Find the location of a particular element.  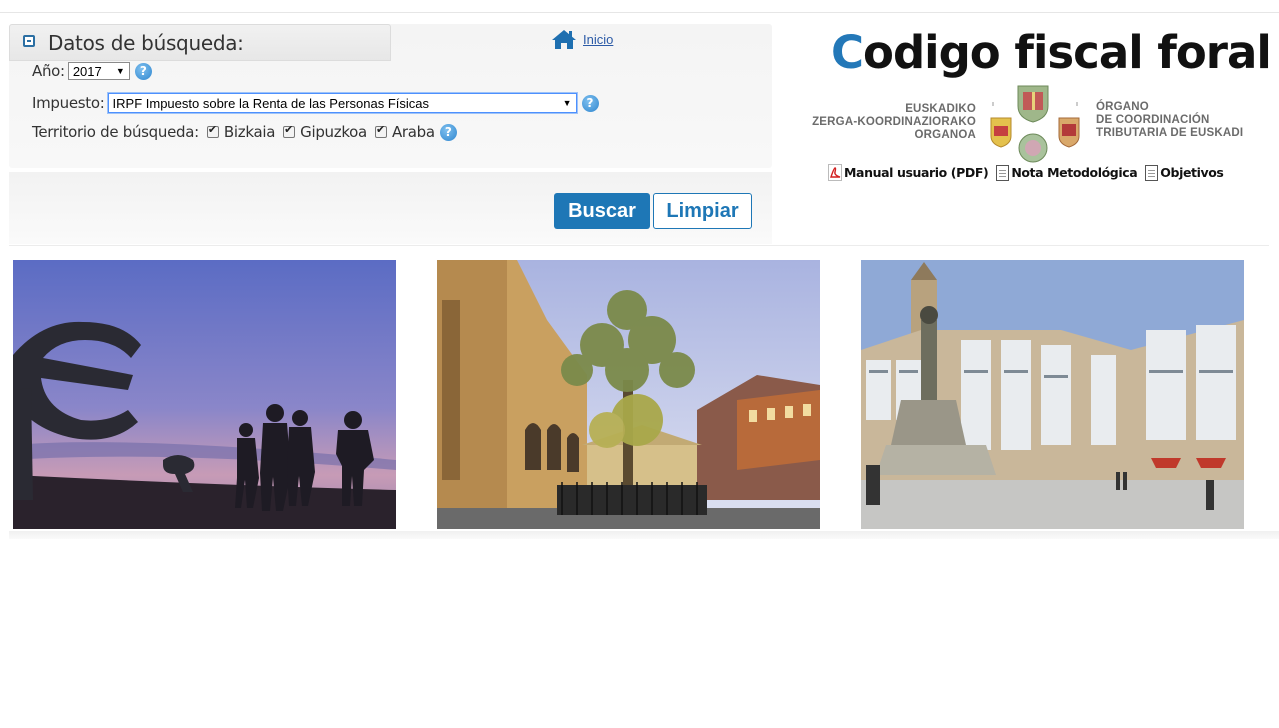

header-divider is located at coordinates (639, 245).